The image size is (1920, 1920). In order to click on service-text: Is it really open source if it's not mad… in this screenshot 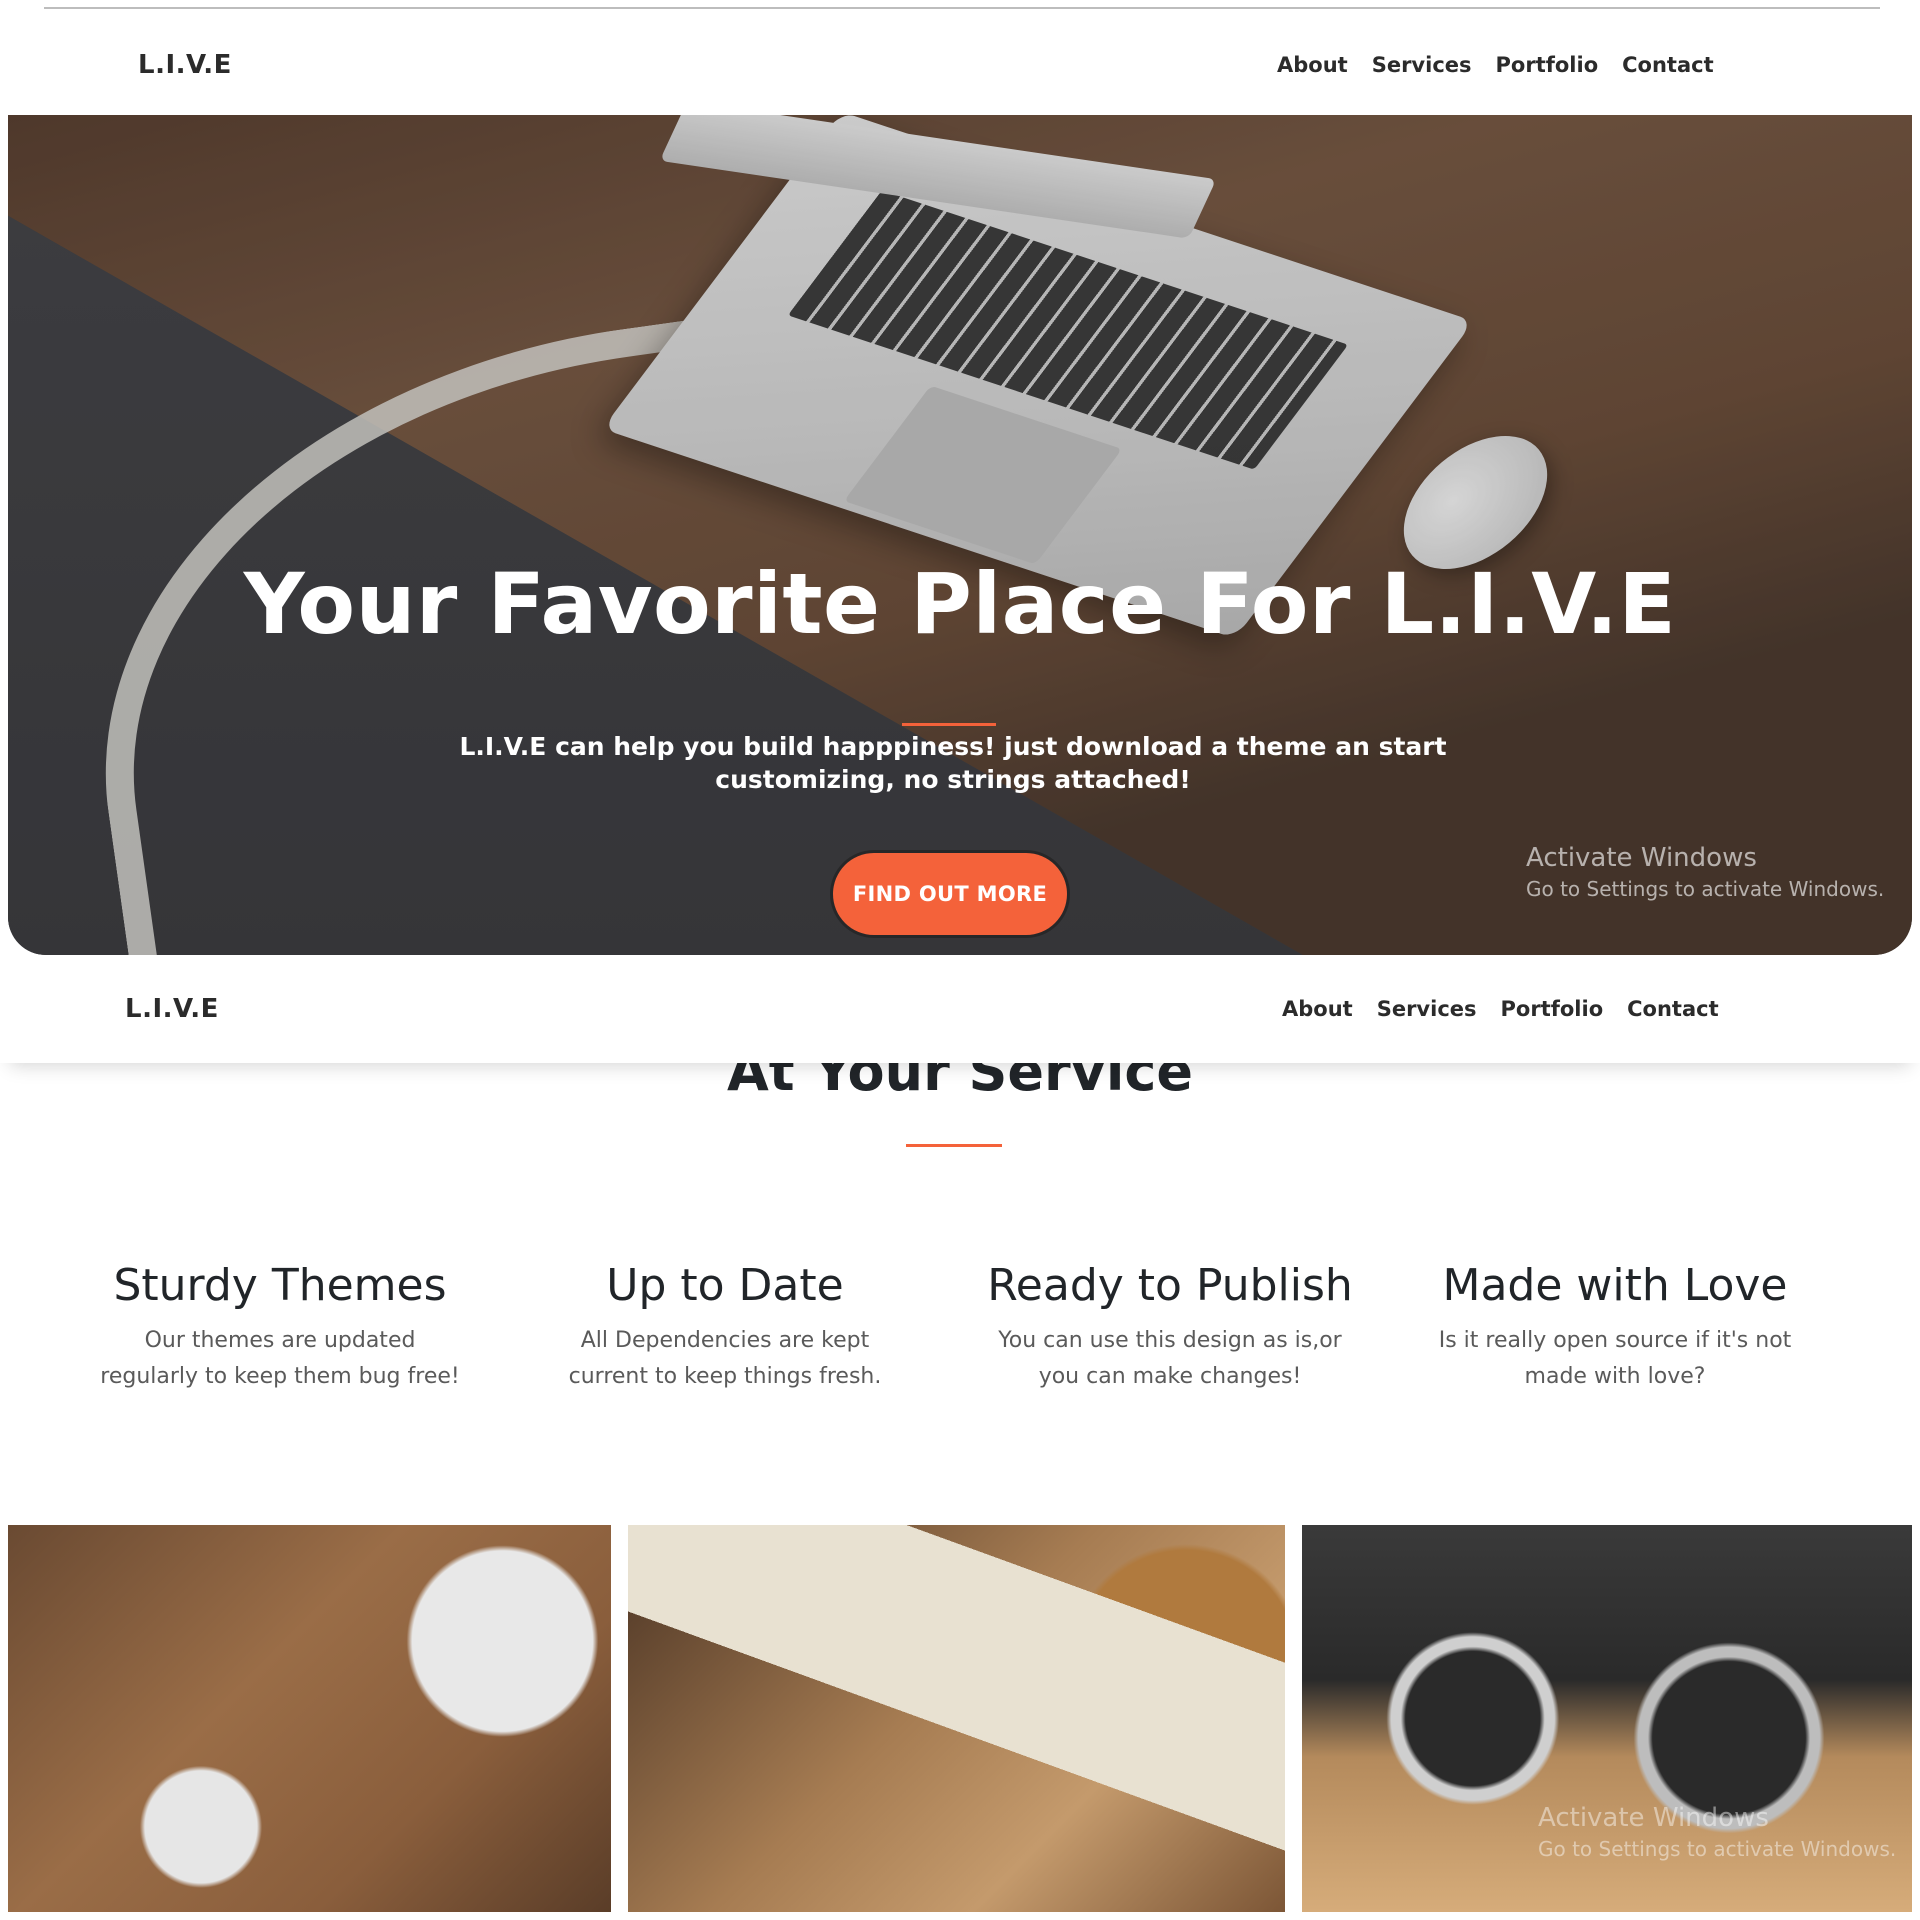, I will do `click(1615, 1358)`.